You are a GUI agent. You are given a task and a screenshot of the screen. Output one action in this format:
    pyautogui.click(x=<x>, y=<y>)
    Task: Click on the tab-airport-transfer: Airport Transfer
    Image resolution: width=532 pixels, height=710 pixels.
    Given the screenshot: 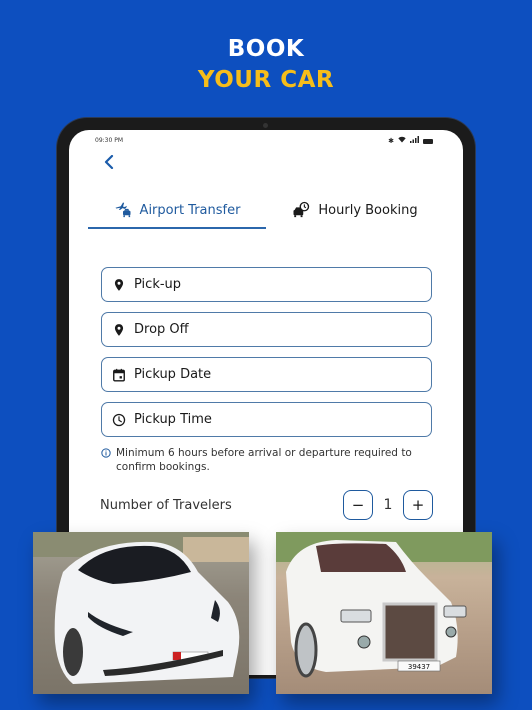 What is the action you would take?
    pyautogui.click(x=177, y=210)
    